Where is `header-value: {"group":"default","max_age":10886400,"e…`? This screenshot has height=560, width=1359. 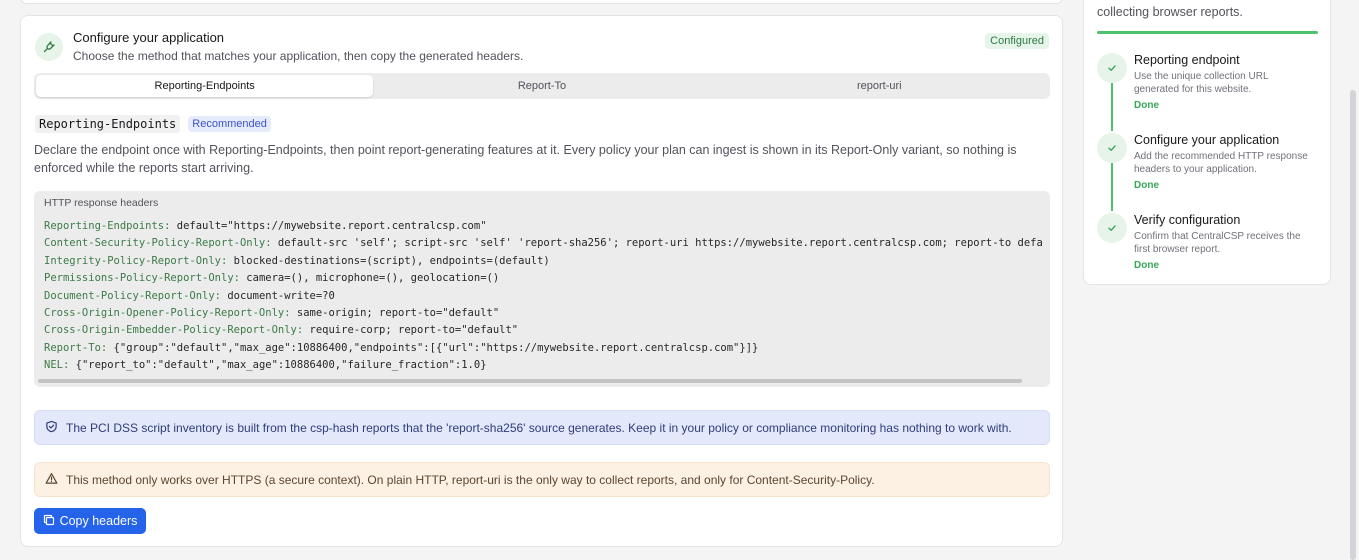
header-value: {"group":"default","max_age":10886400,"e… is located at coordinates (436, 347).